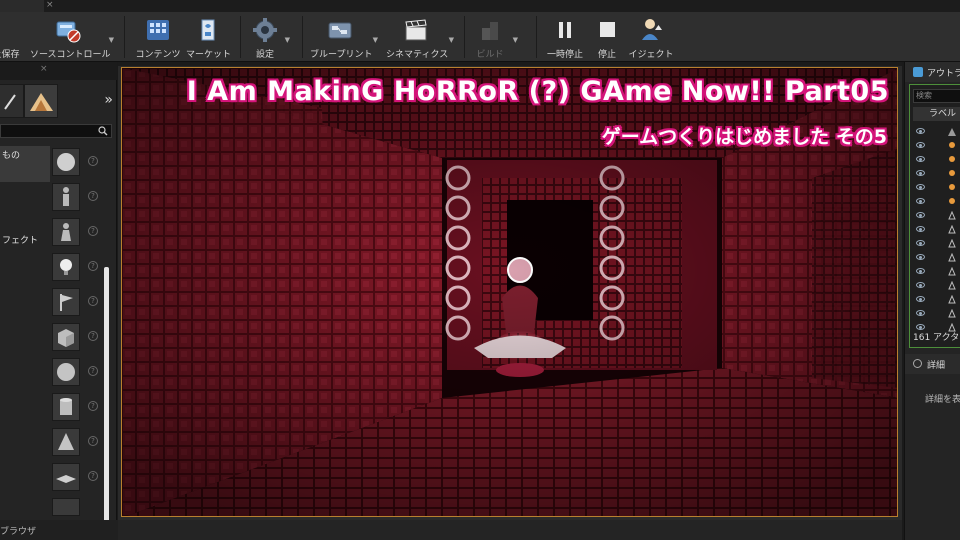  I want to click on category-item-basic: もの, so click(25, 164).